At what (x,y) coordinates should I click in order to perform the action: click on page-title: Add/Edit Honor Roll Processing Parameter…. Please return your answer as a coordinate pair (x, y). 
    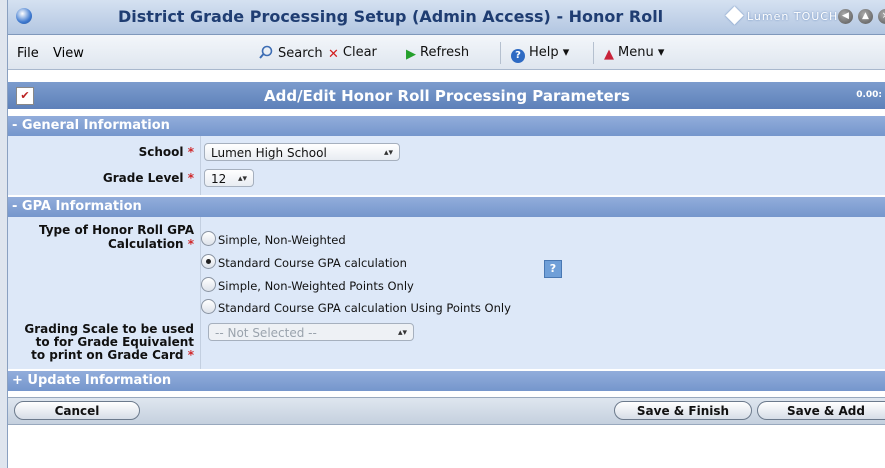
    Looking at the image, I should click on (446, 96).